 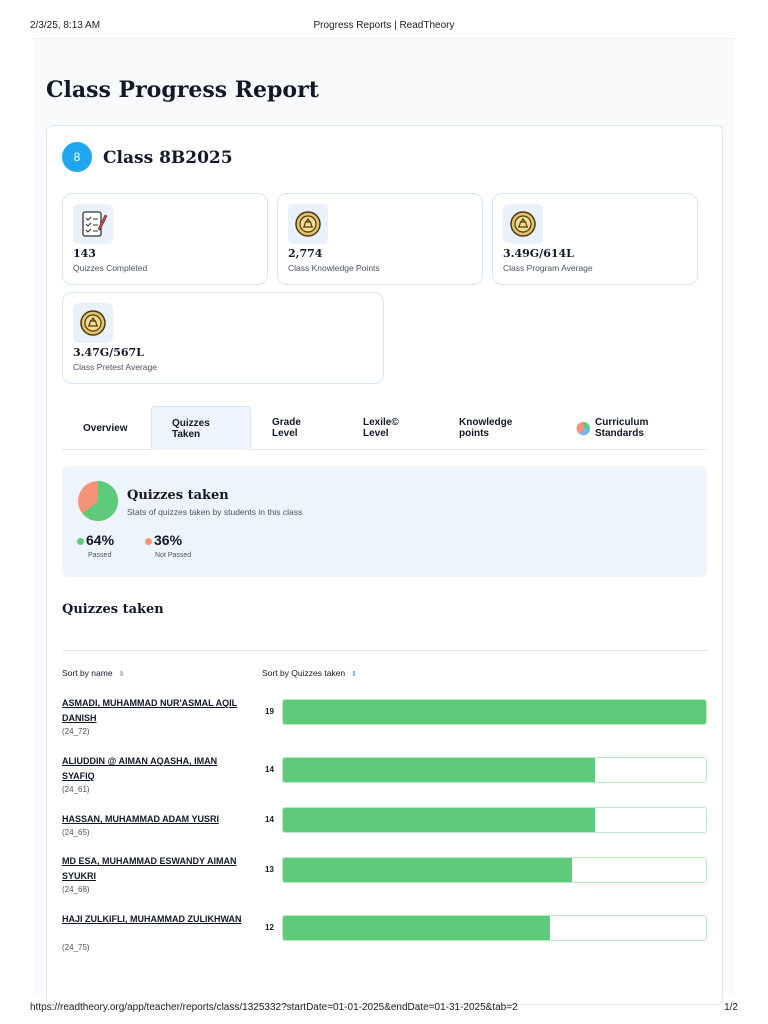 What do you see at coordinates (403, 428) in the screenshot?
I see `tab-lexile-level: Lexile© Level` at bounding box center [403, 428].